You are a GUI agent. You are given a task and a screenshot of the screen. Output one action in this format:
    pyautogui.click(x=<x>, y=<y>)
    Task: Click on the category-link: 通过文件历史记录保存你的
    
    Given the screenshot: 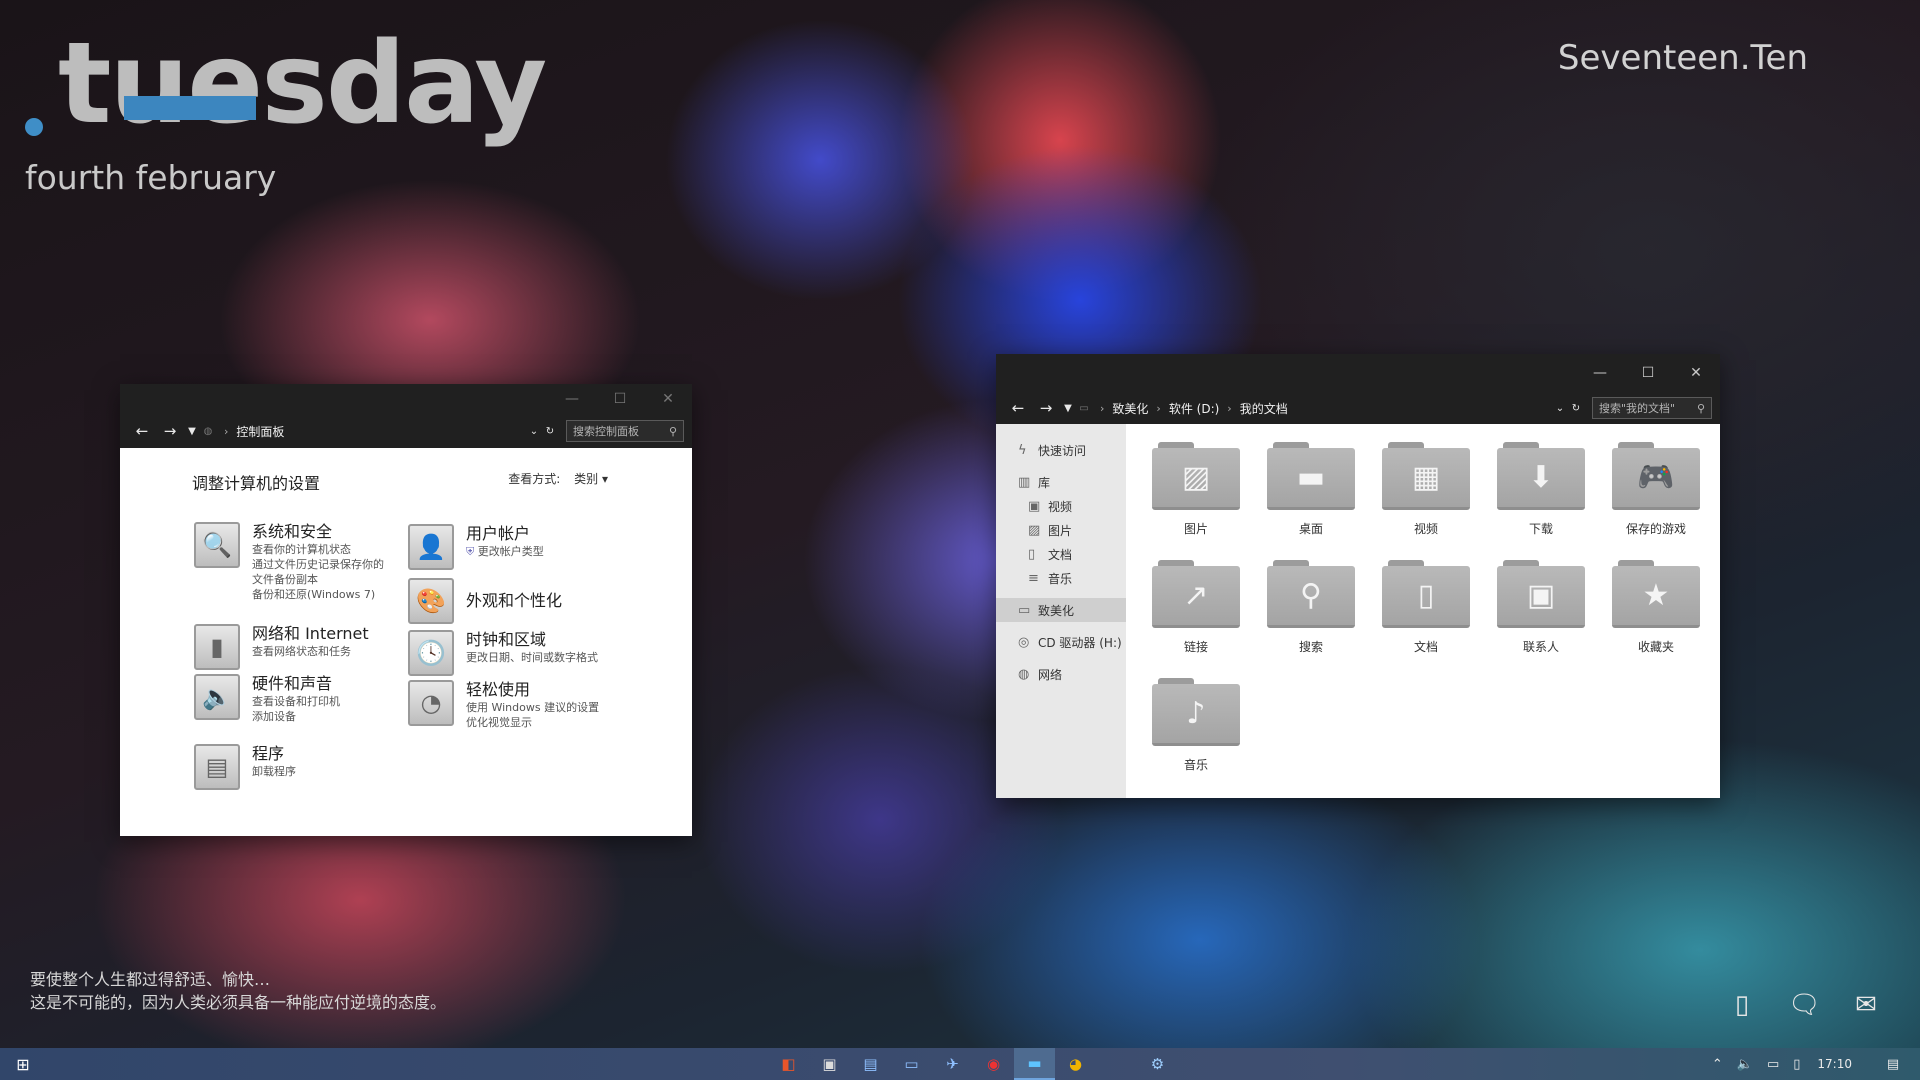 What is the action you would take?
    pyautogui.click(x=318, y=564)
    